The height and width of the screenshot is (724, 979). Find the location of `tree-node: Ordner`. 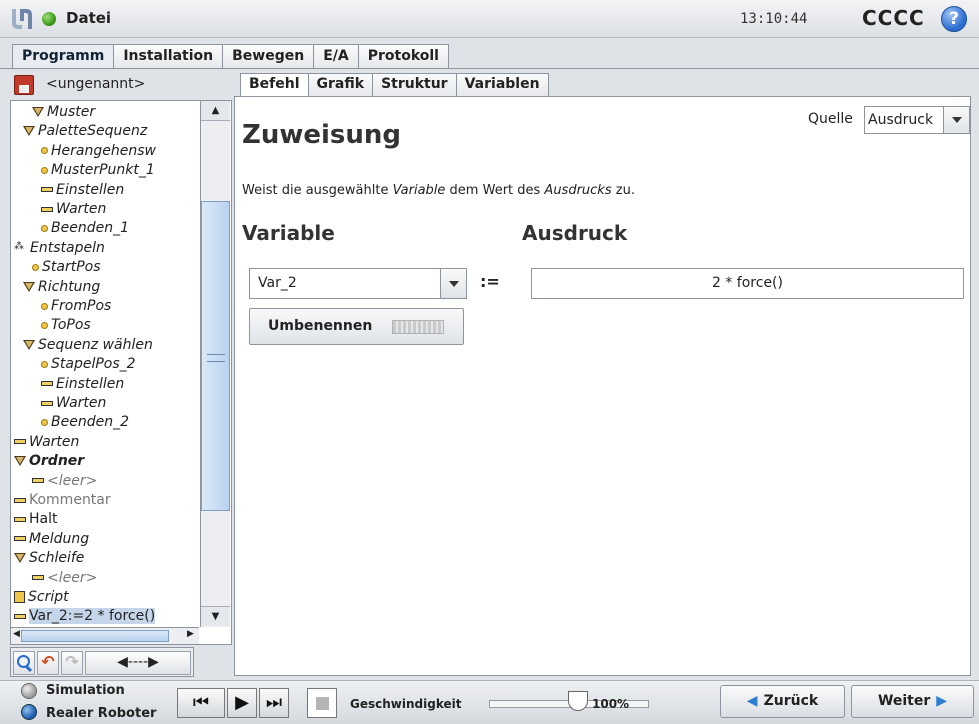

tree-node: Ordner is located at coordinates (49, 461).